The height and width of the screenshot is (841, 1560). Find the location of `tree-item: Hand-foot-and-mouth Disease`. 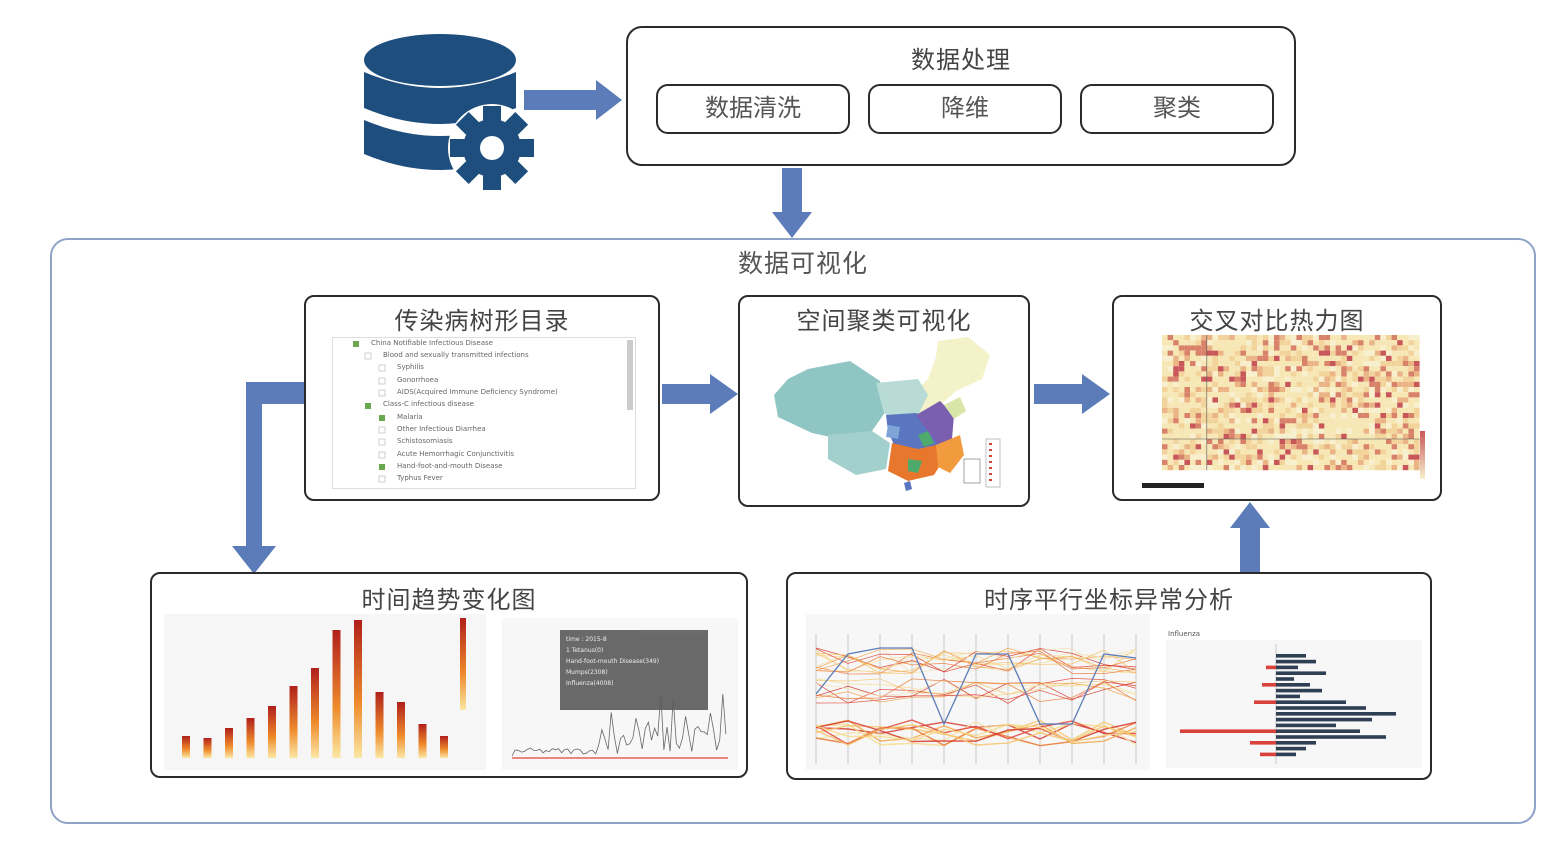

tree-item: Hand-foot-and-mouth Disease is located at coordinates (449, 466).